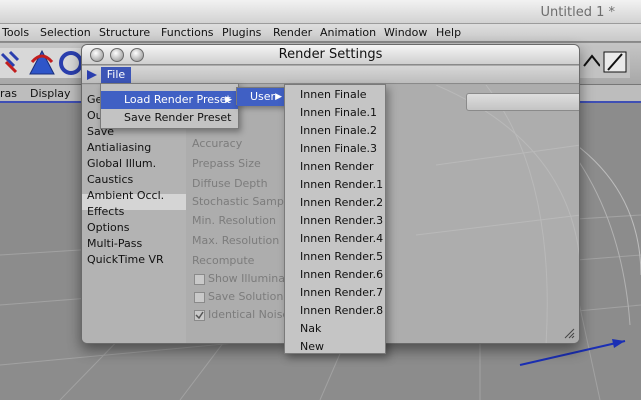  Describe the element at coordinates (125, 195) in the screenshot. I see `sidebar-item-ambient-occlusion: Ambient Occl.` at that location.